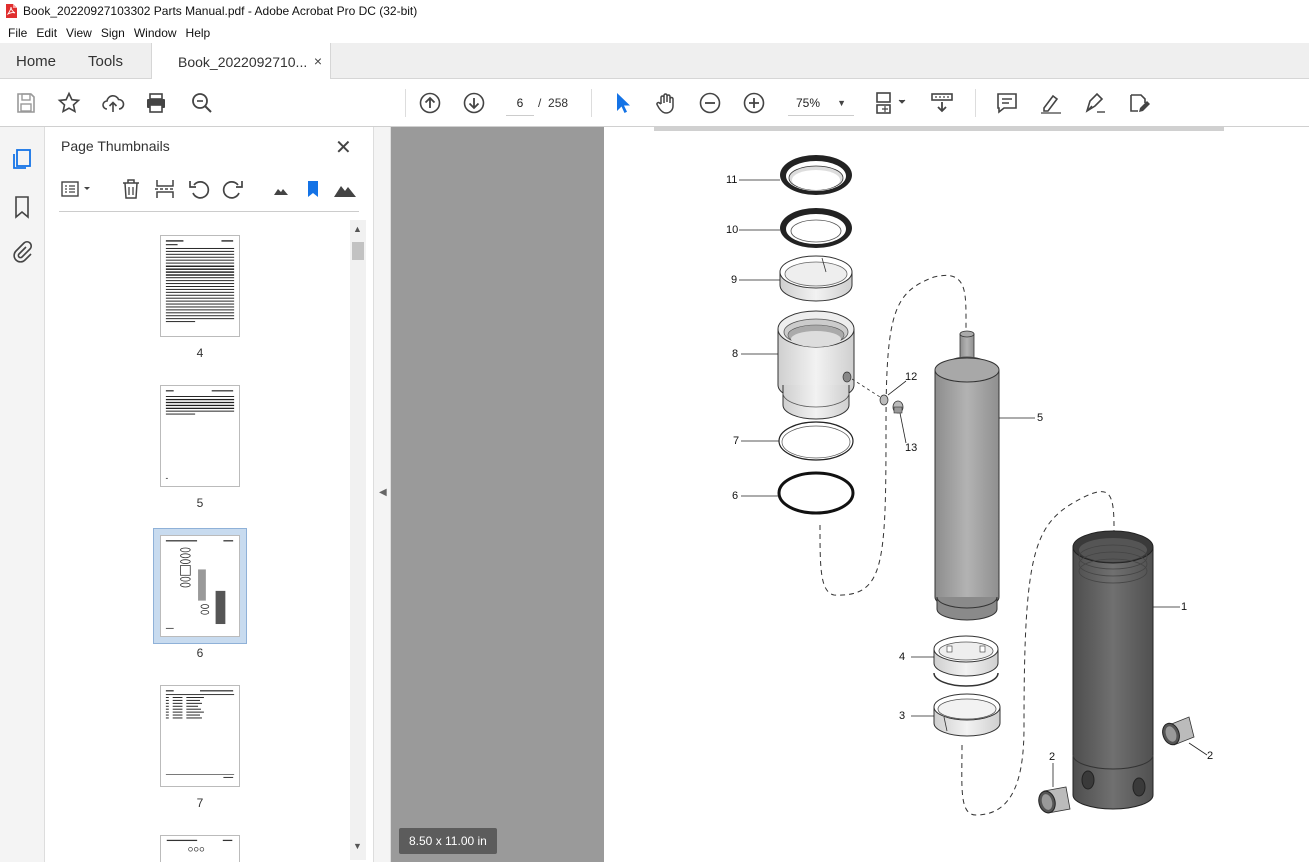 The image size is (1309, 865). What do you see at coordinates (474, 103) in the screenshot?
I see `page-down-icon` at bounding box center [474, 103].